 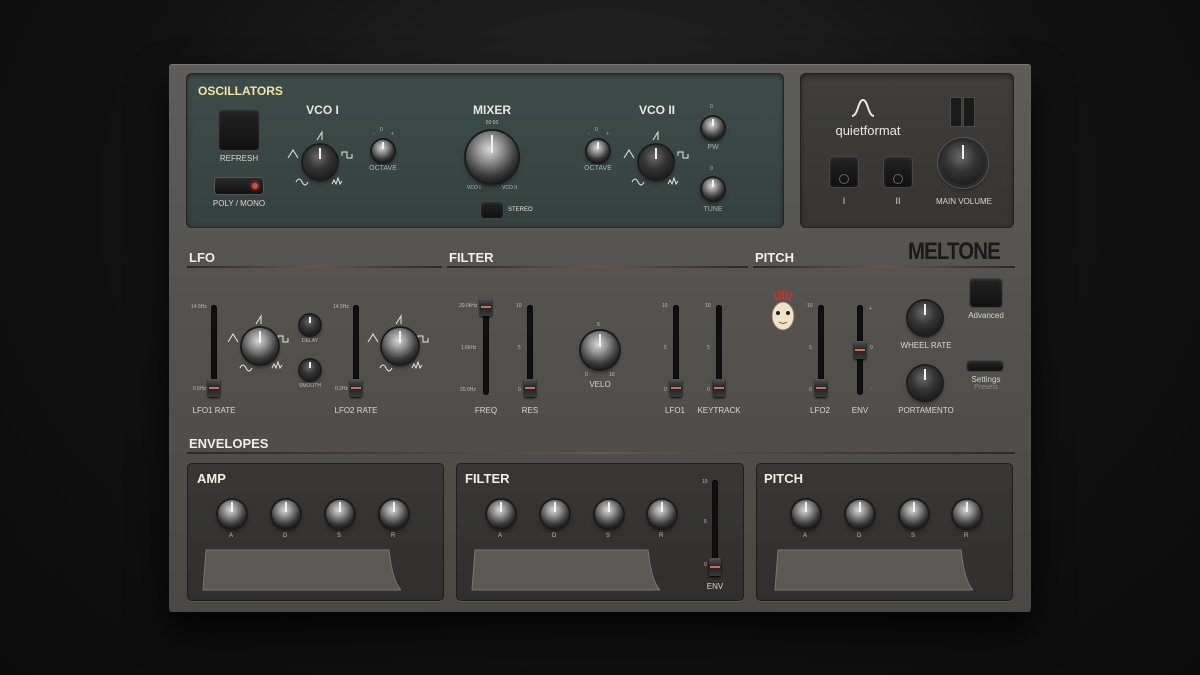 I want to click on pitch-envelope-display, so click(x=873, y=570).